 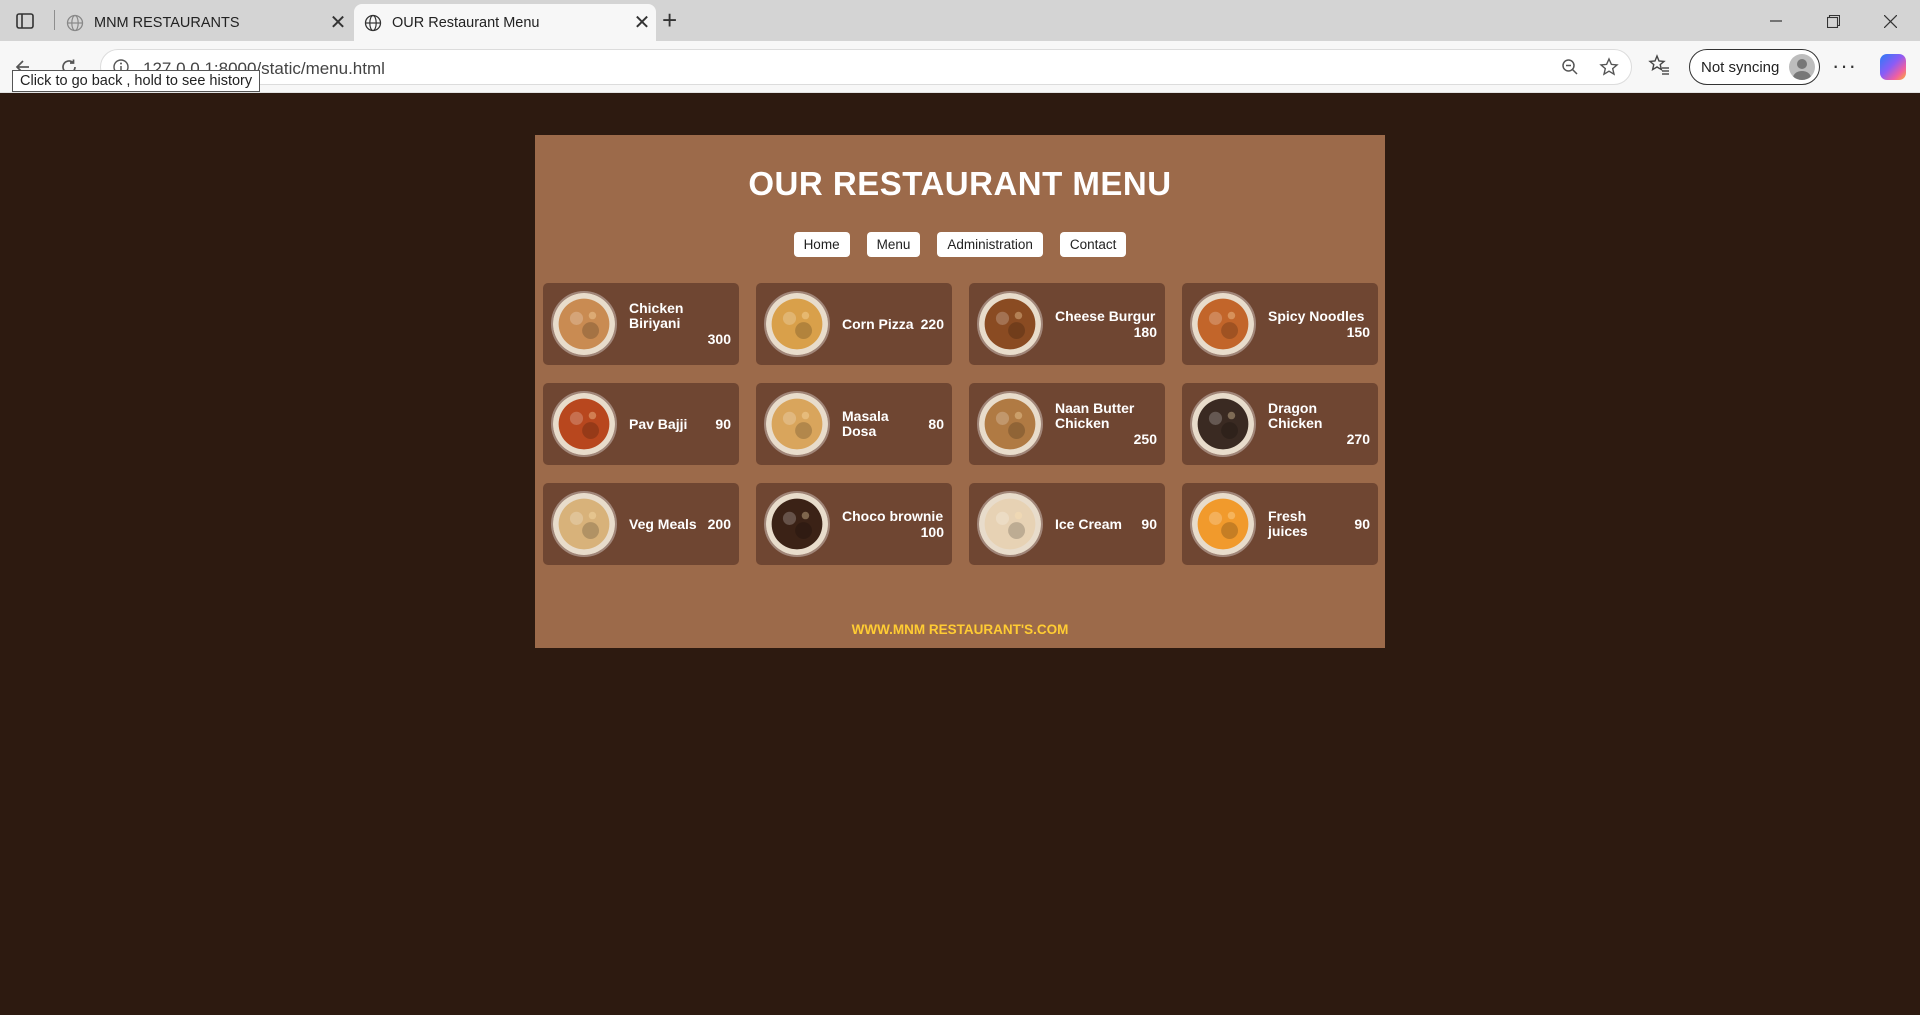 What do you see at coordinates (669, 20) in the screenshot?
I see `new-tab-icon: +` at bounding box center [669, 20].